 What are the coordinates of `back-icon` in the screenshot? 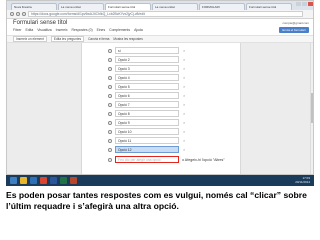 It's located at (12, 14).